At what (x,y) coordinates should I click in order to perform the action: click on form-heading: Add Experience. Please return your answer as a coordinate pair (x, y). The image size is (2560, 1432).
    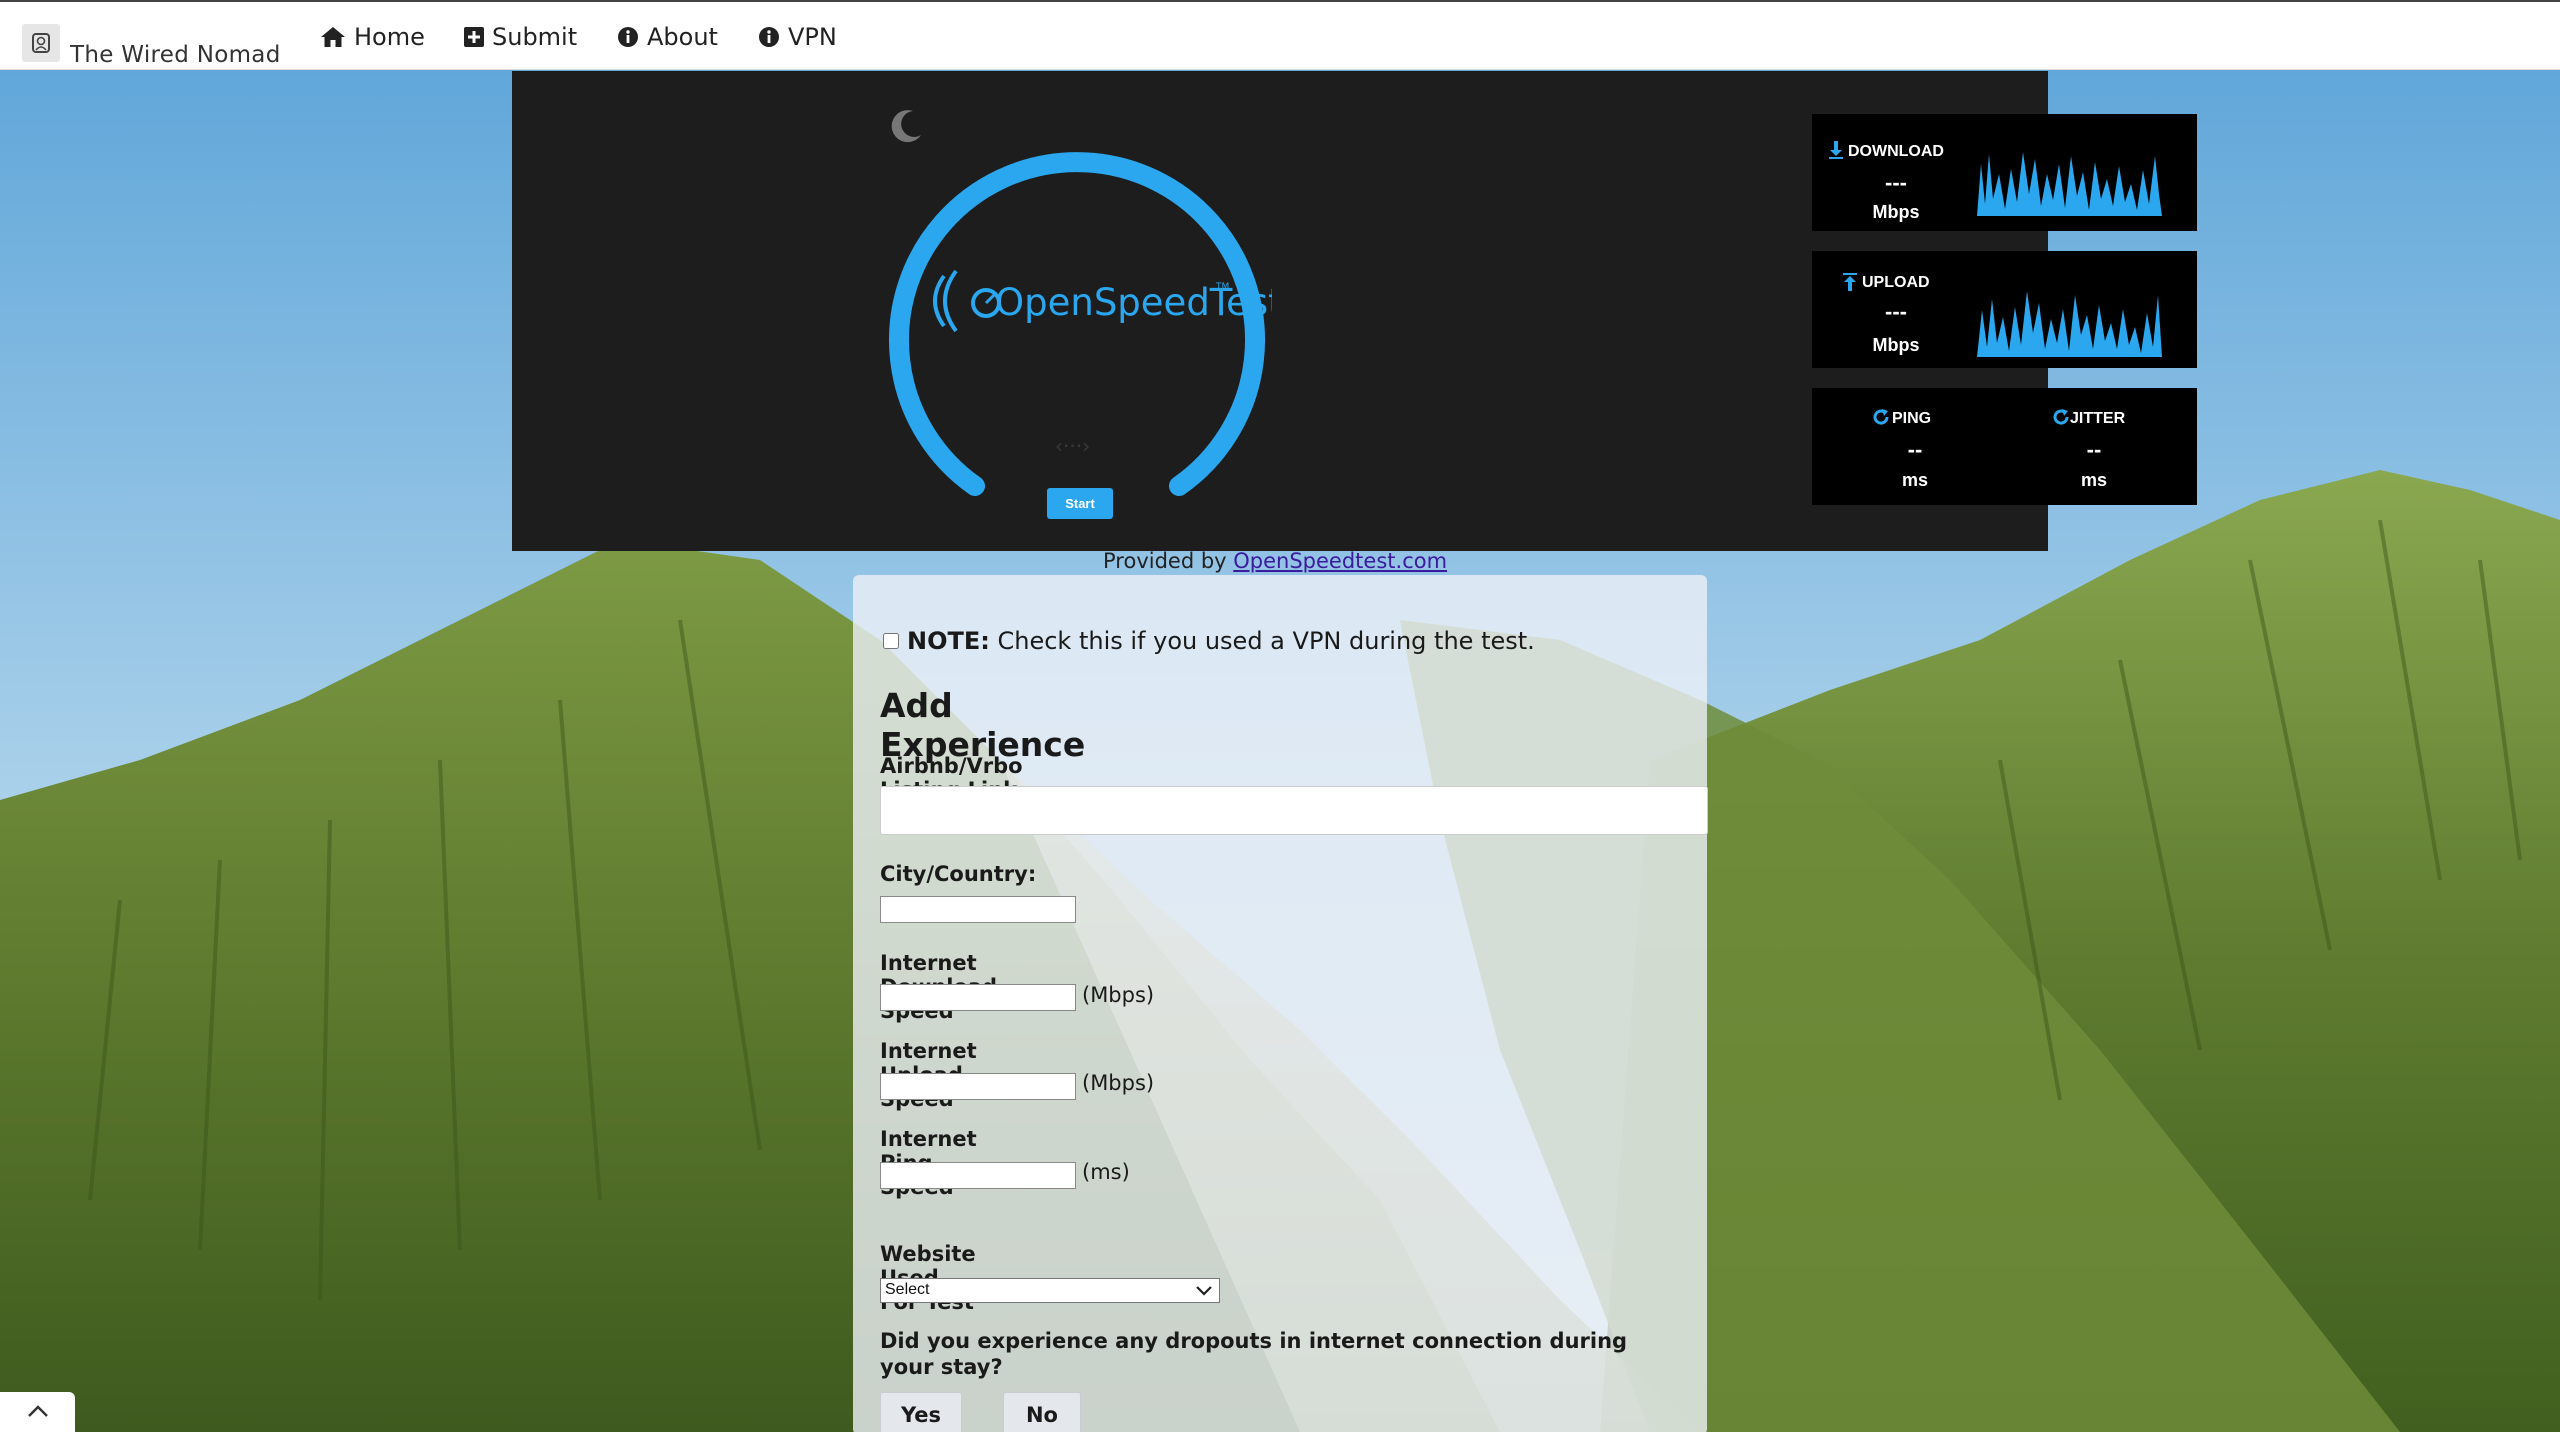
    Looking at the image, I should click on (983, 725).